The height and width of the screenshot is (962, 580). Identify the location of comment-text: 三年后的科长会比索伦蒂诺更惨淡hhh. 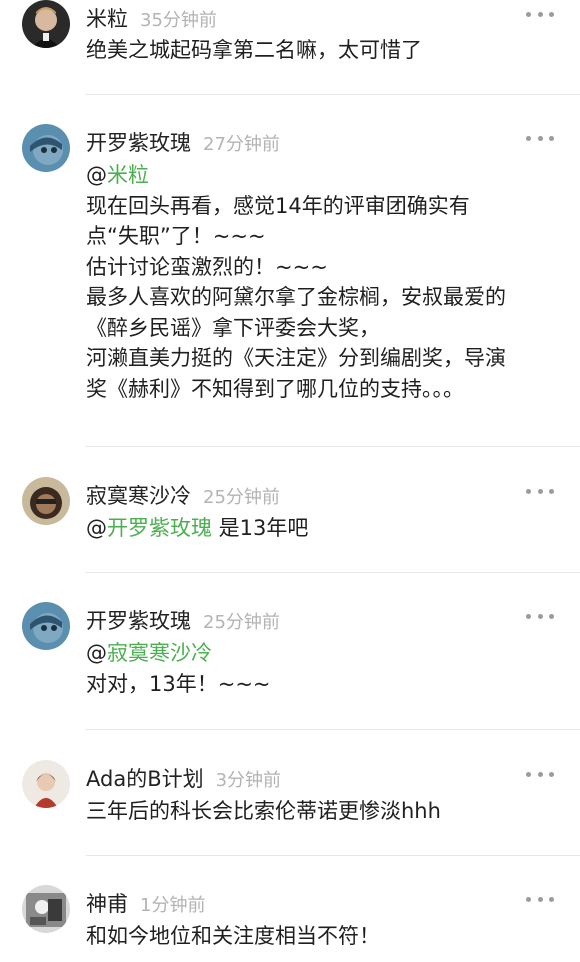
(263, 811).